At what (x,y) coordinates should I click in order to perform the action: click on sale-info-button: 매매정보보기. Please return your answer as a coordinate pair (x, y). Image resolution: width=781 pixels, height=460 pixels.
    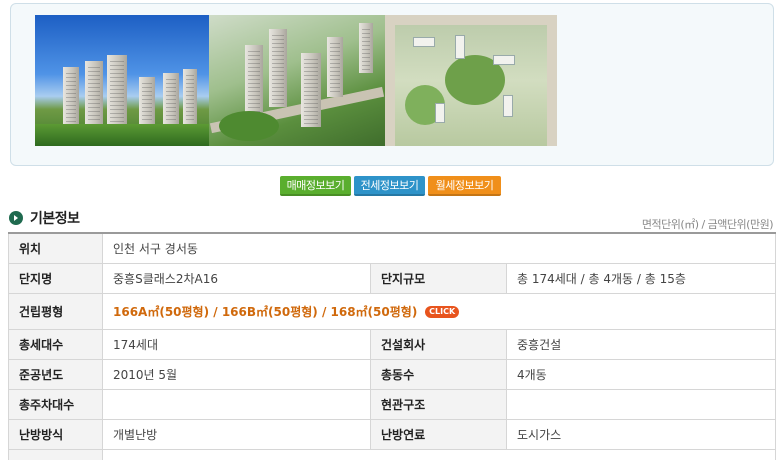
    Looking at the image, I should click on (315, 186).